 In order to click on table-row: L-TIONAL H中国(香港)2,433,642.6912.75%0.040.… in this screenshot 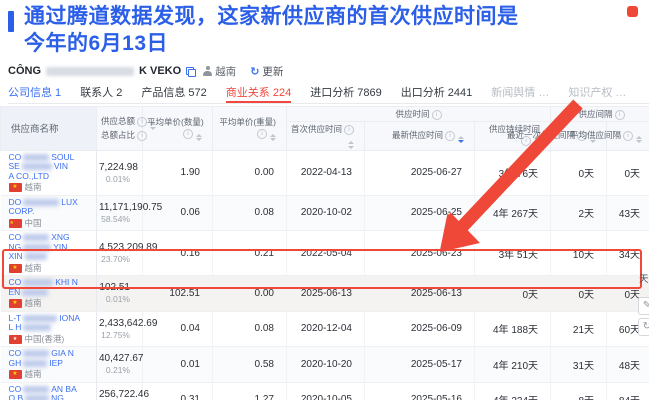, I will do `click(324, 329)`.